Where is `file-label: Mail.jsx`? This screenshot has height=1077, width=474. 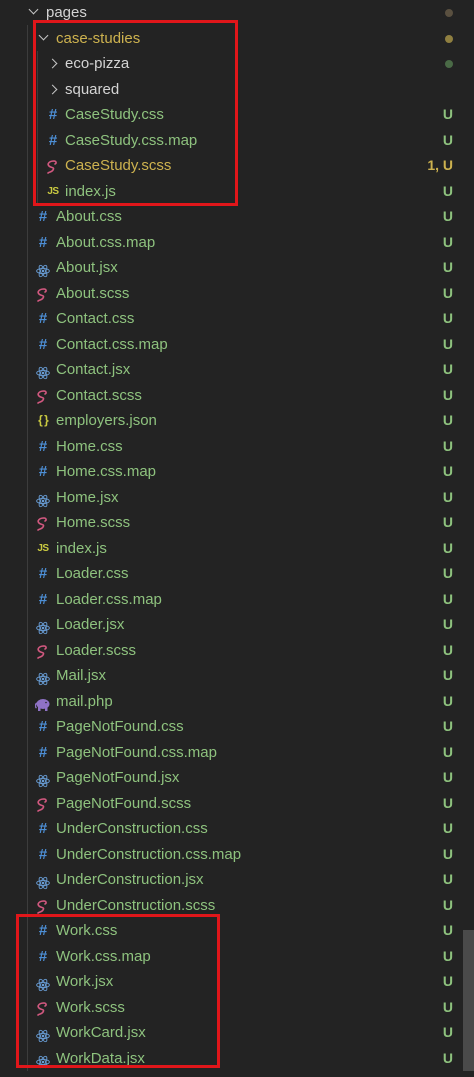 file-label: Mail.jsx is located at coordinates (81, 675).